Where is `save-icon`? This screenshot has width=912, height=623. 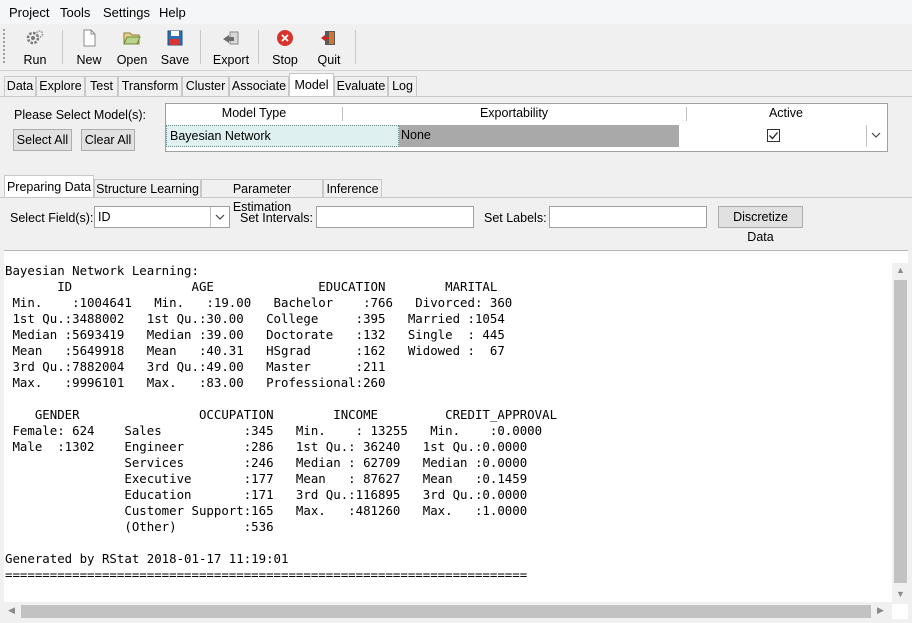
save-icon is located at coordinates (175, 38).